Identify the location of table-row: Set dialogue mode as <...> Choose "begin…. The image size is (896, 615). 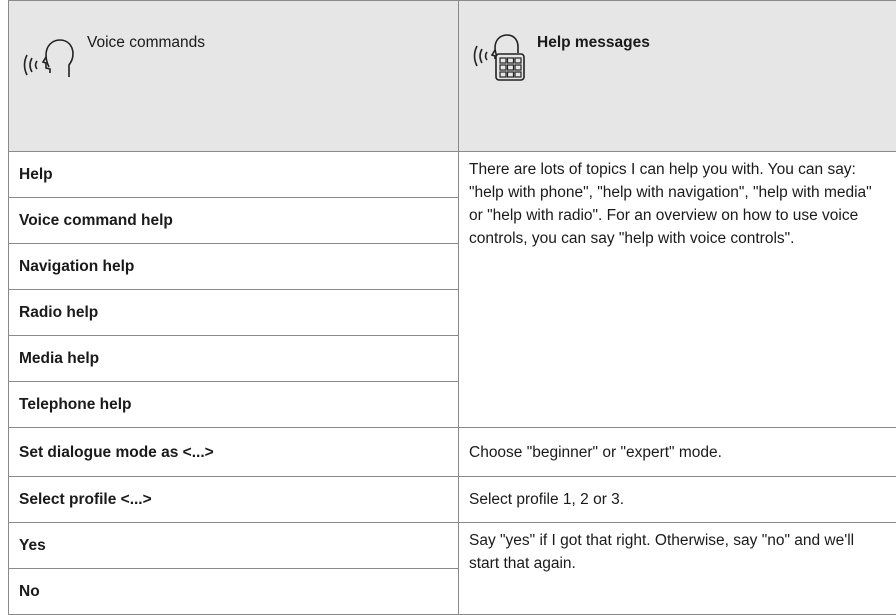
(452, 452).